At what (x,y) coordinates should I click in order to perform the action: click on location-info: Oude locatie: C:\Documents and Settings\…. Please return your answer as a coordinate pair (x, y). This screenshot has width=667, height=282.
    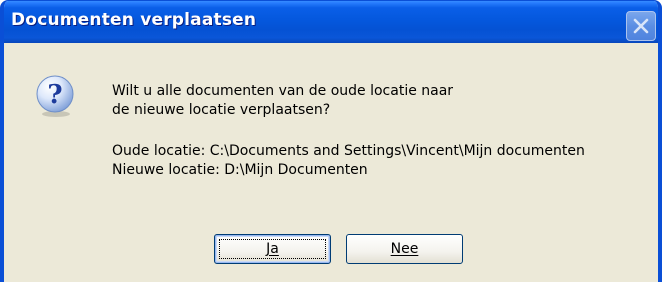
    Looking at the image, I should click on (348, 161).